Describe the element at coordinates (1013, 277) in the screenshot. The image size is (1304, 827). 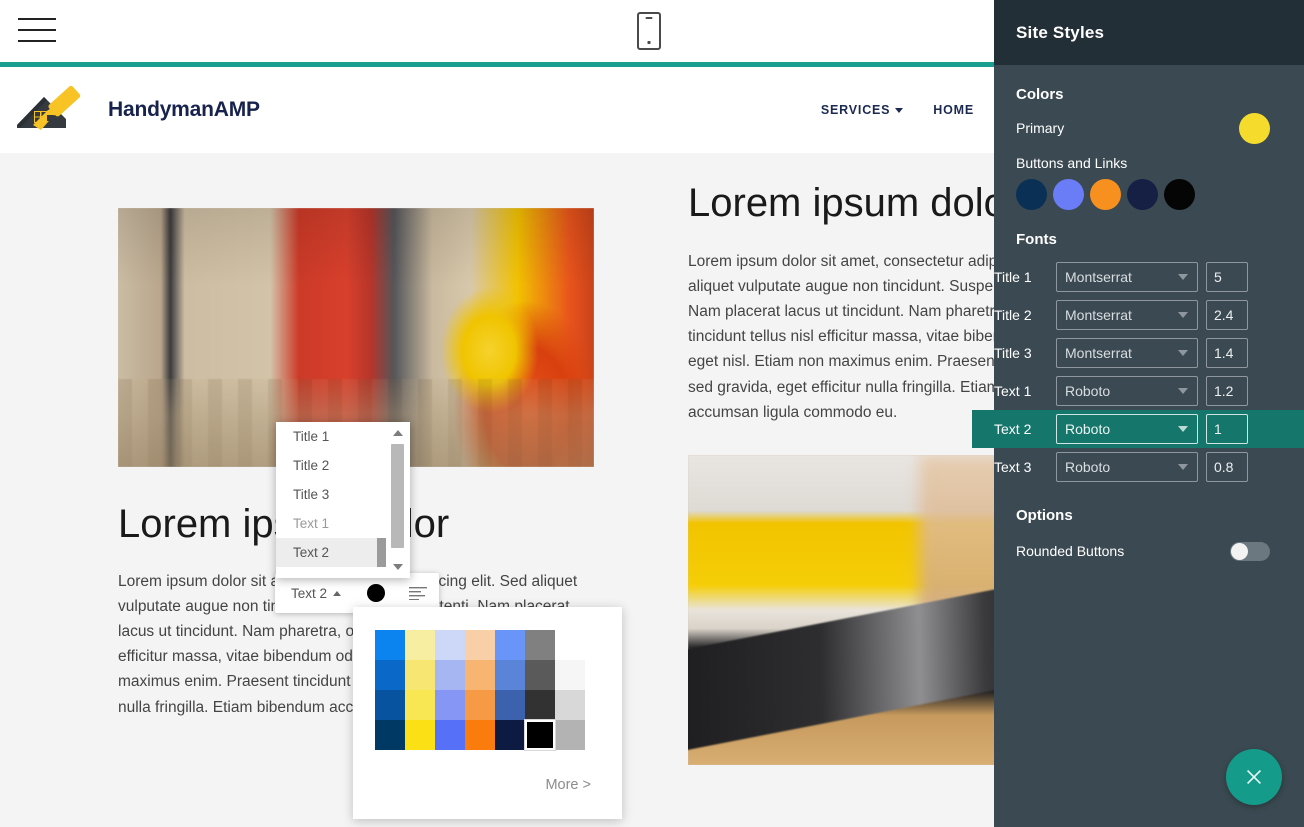
I see `font-row-label: Title 1` at that location.